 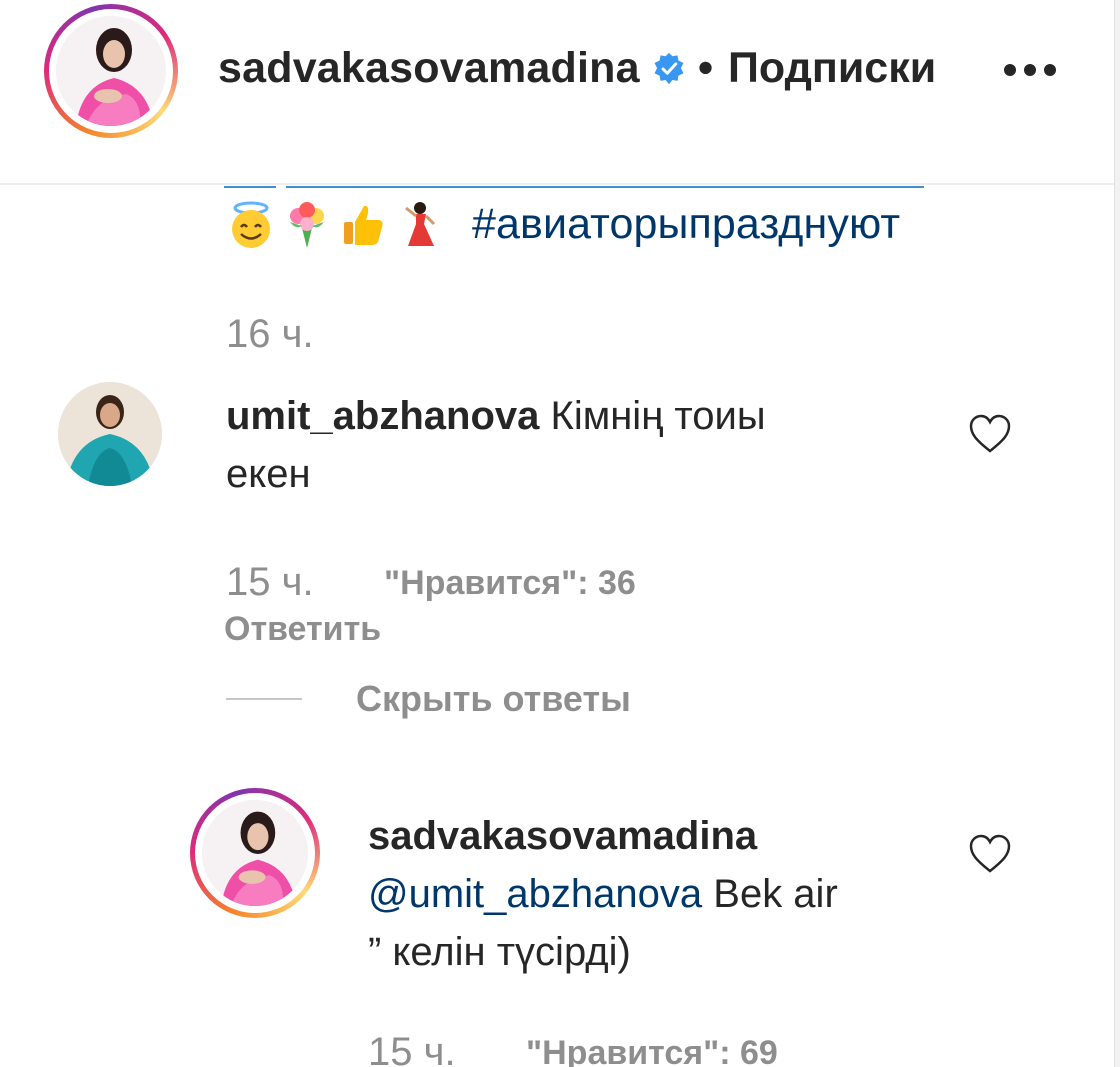 What do you see at coordinates (562, 836) in the screenshot?
I see `reply-username: sadvakasovamadina` at bounding box center [562, 836].